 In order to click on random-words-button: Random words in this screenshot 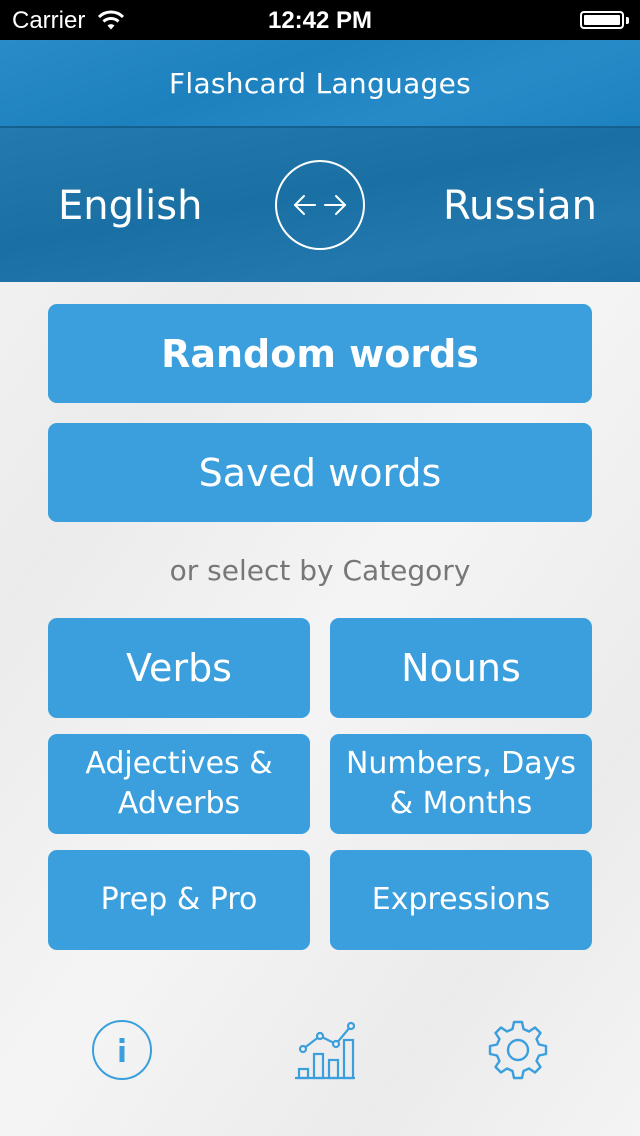, I will do `click(320, 353)`.